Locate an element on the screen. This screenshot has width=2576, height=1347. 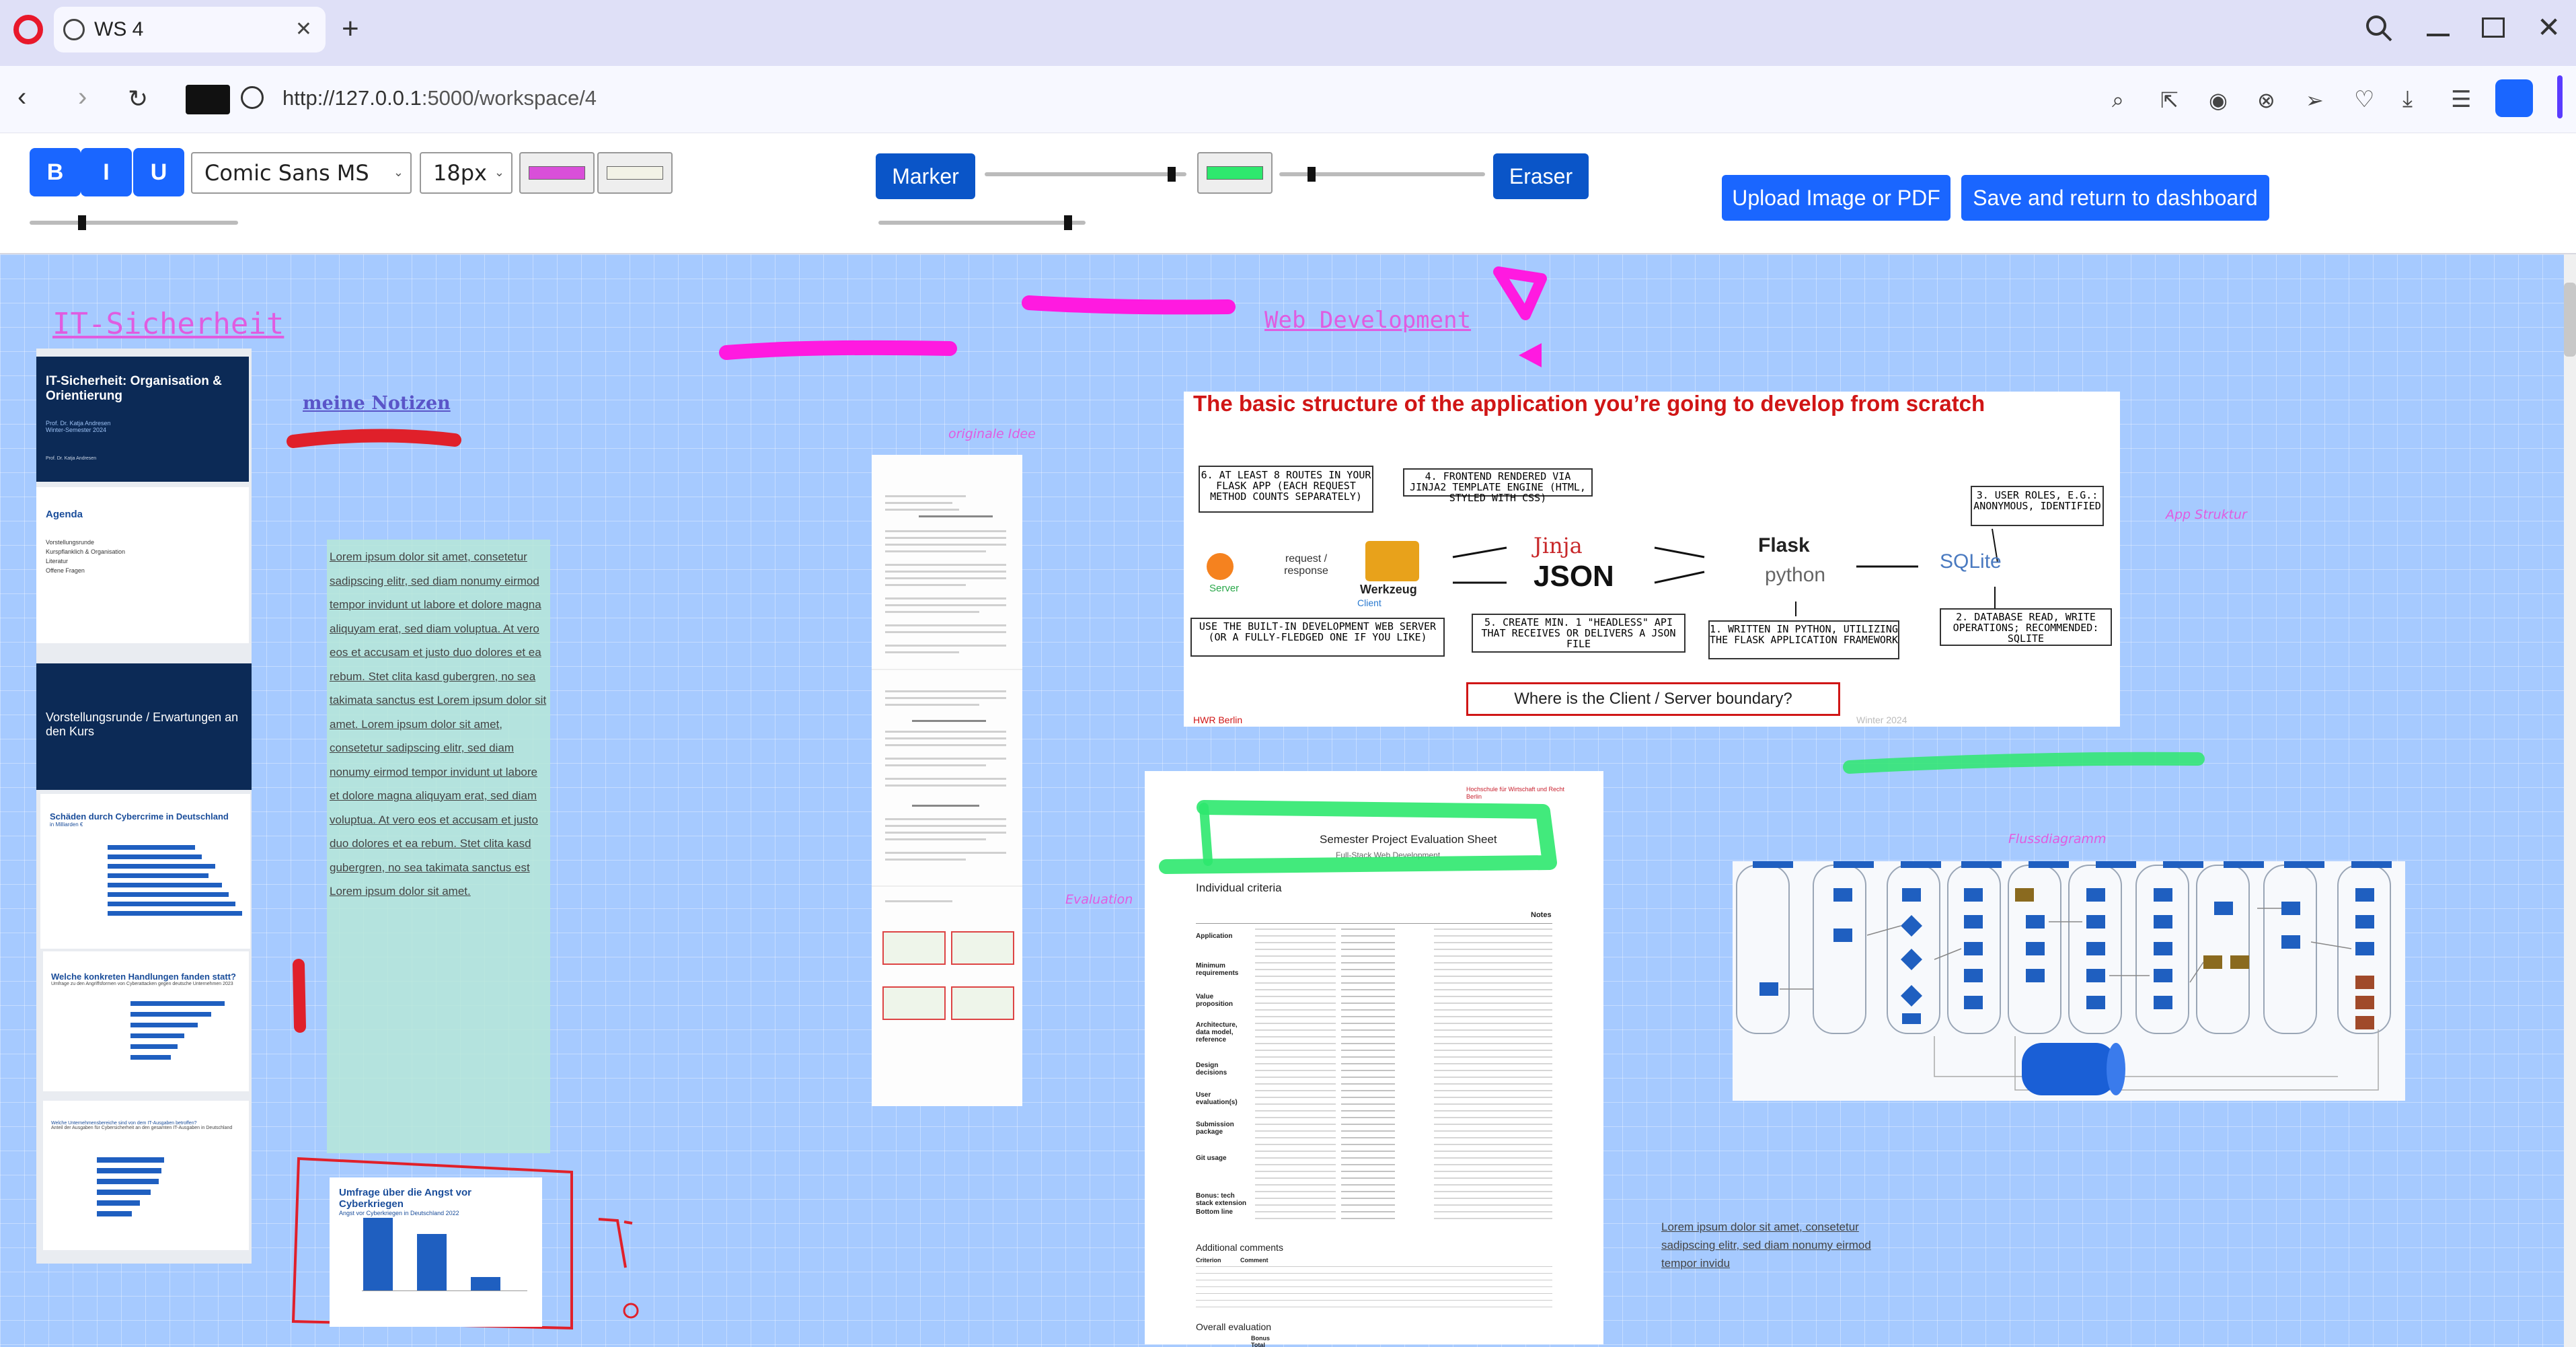
send-icon: ➢ is located at coordinates (2315, 100).